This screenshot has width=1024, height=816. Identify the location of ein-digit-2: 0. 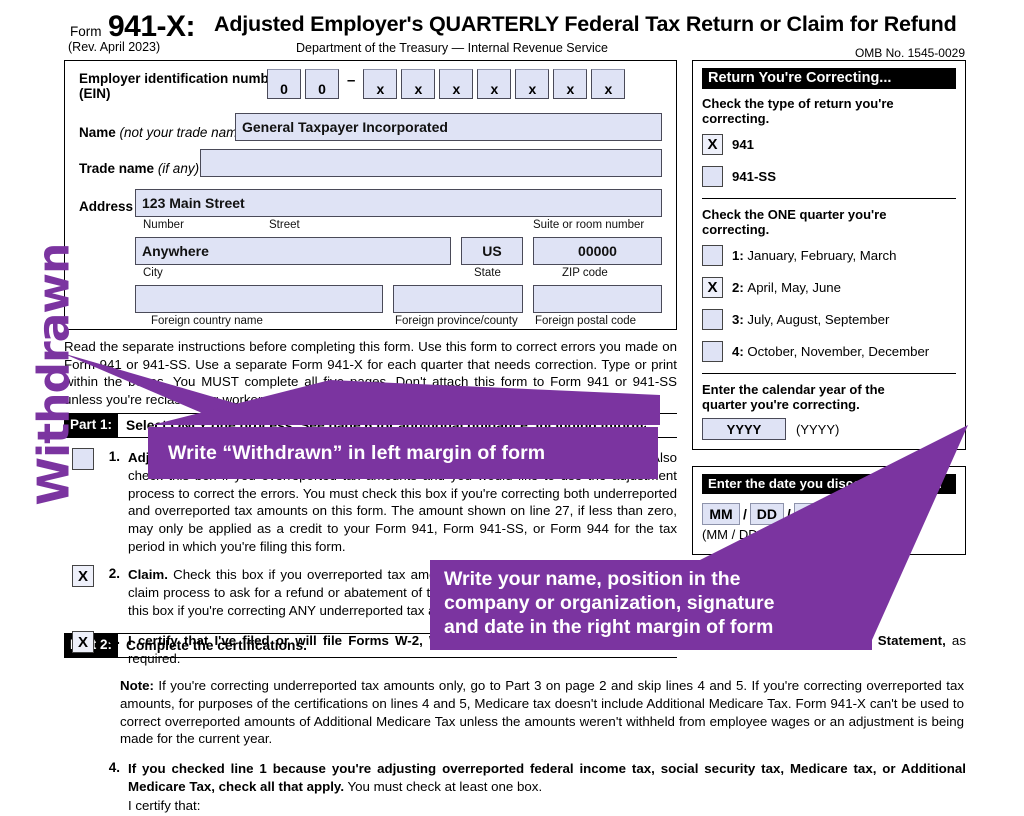
(322, 84).